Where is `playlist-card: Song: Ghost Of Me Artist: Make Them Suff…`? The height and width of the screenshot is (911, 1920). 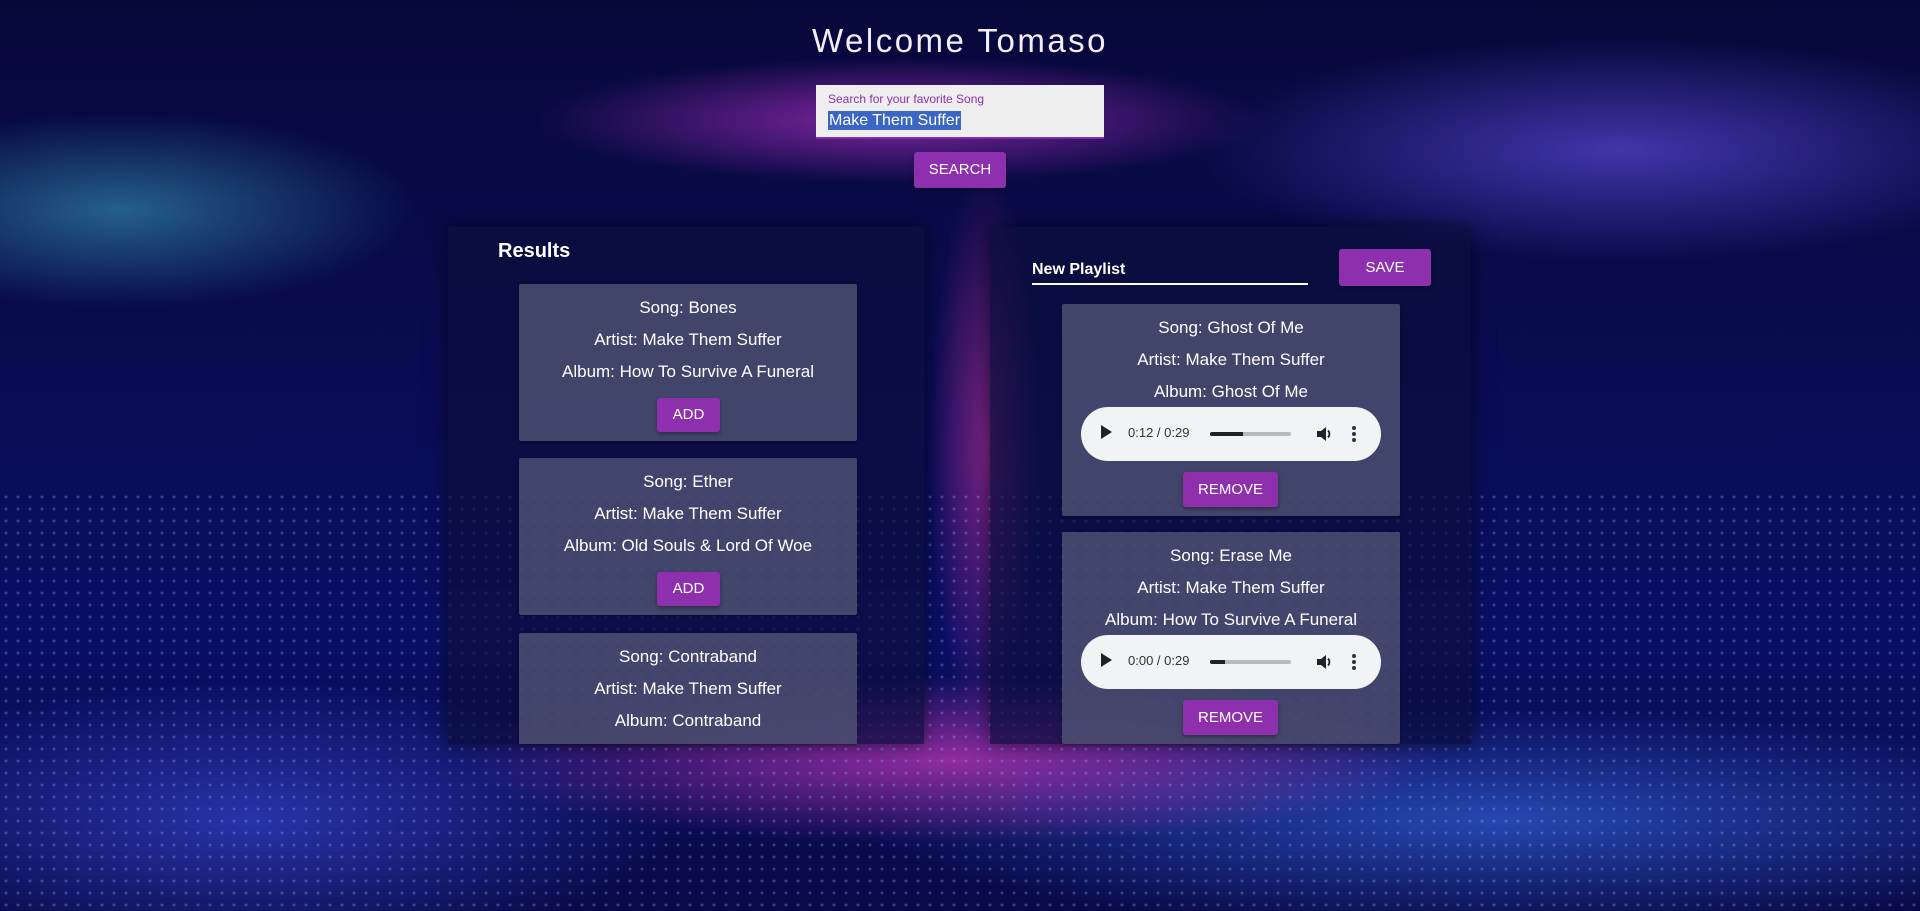 playlist-card: Song: Ghost Of Me Artist: Make Them Suff… is located at coordinates (1231, 410).